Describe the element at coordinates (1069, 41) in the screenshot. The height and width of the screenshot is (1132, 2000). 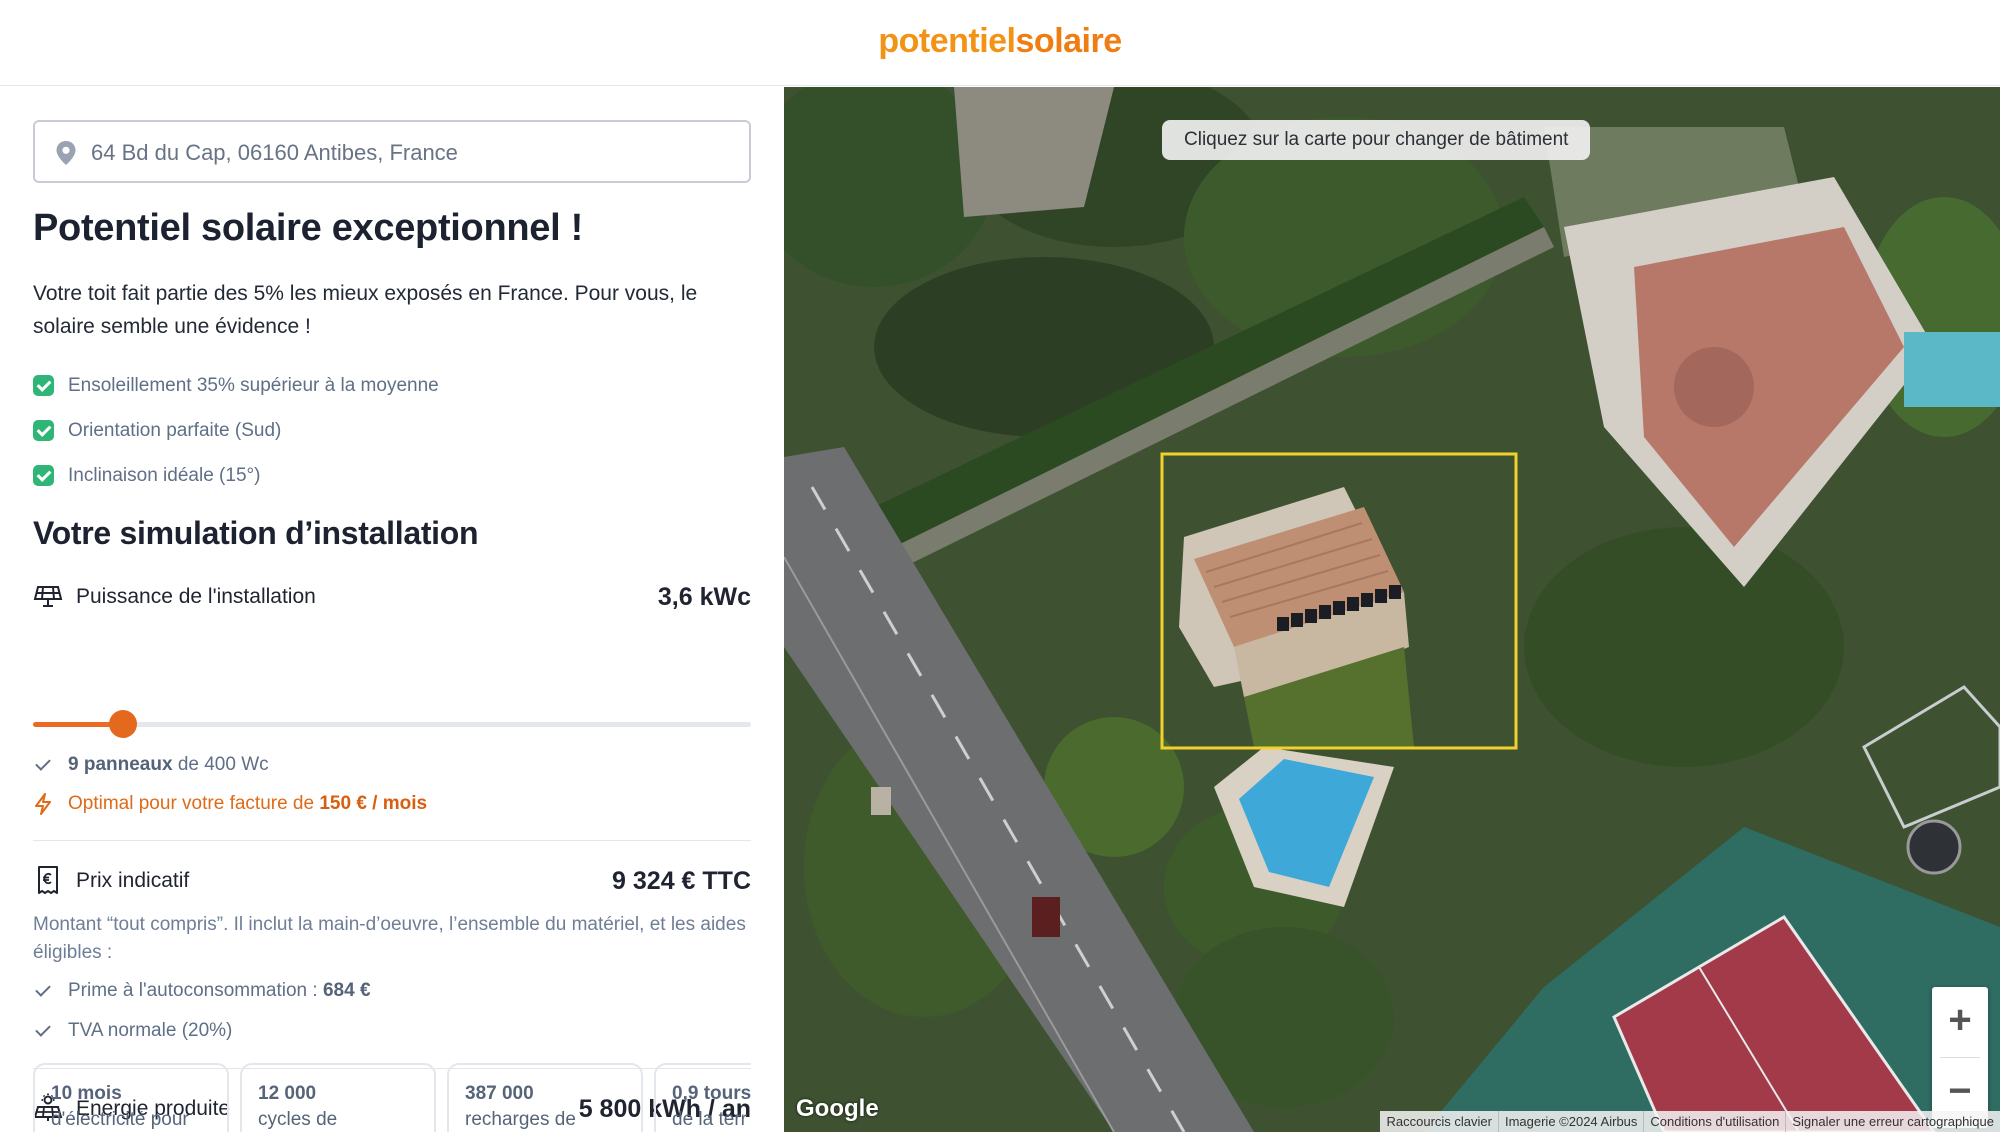
I see `logo-part2: solaire` at that location.